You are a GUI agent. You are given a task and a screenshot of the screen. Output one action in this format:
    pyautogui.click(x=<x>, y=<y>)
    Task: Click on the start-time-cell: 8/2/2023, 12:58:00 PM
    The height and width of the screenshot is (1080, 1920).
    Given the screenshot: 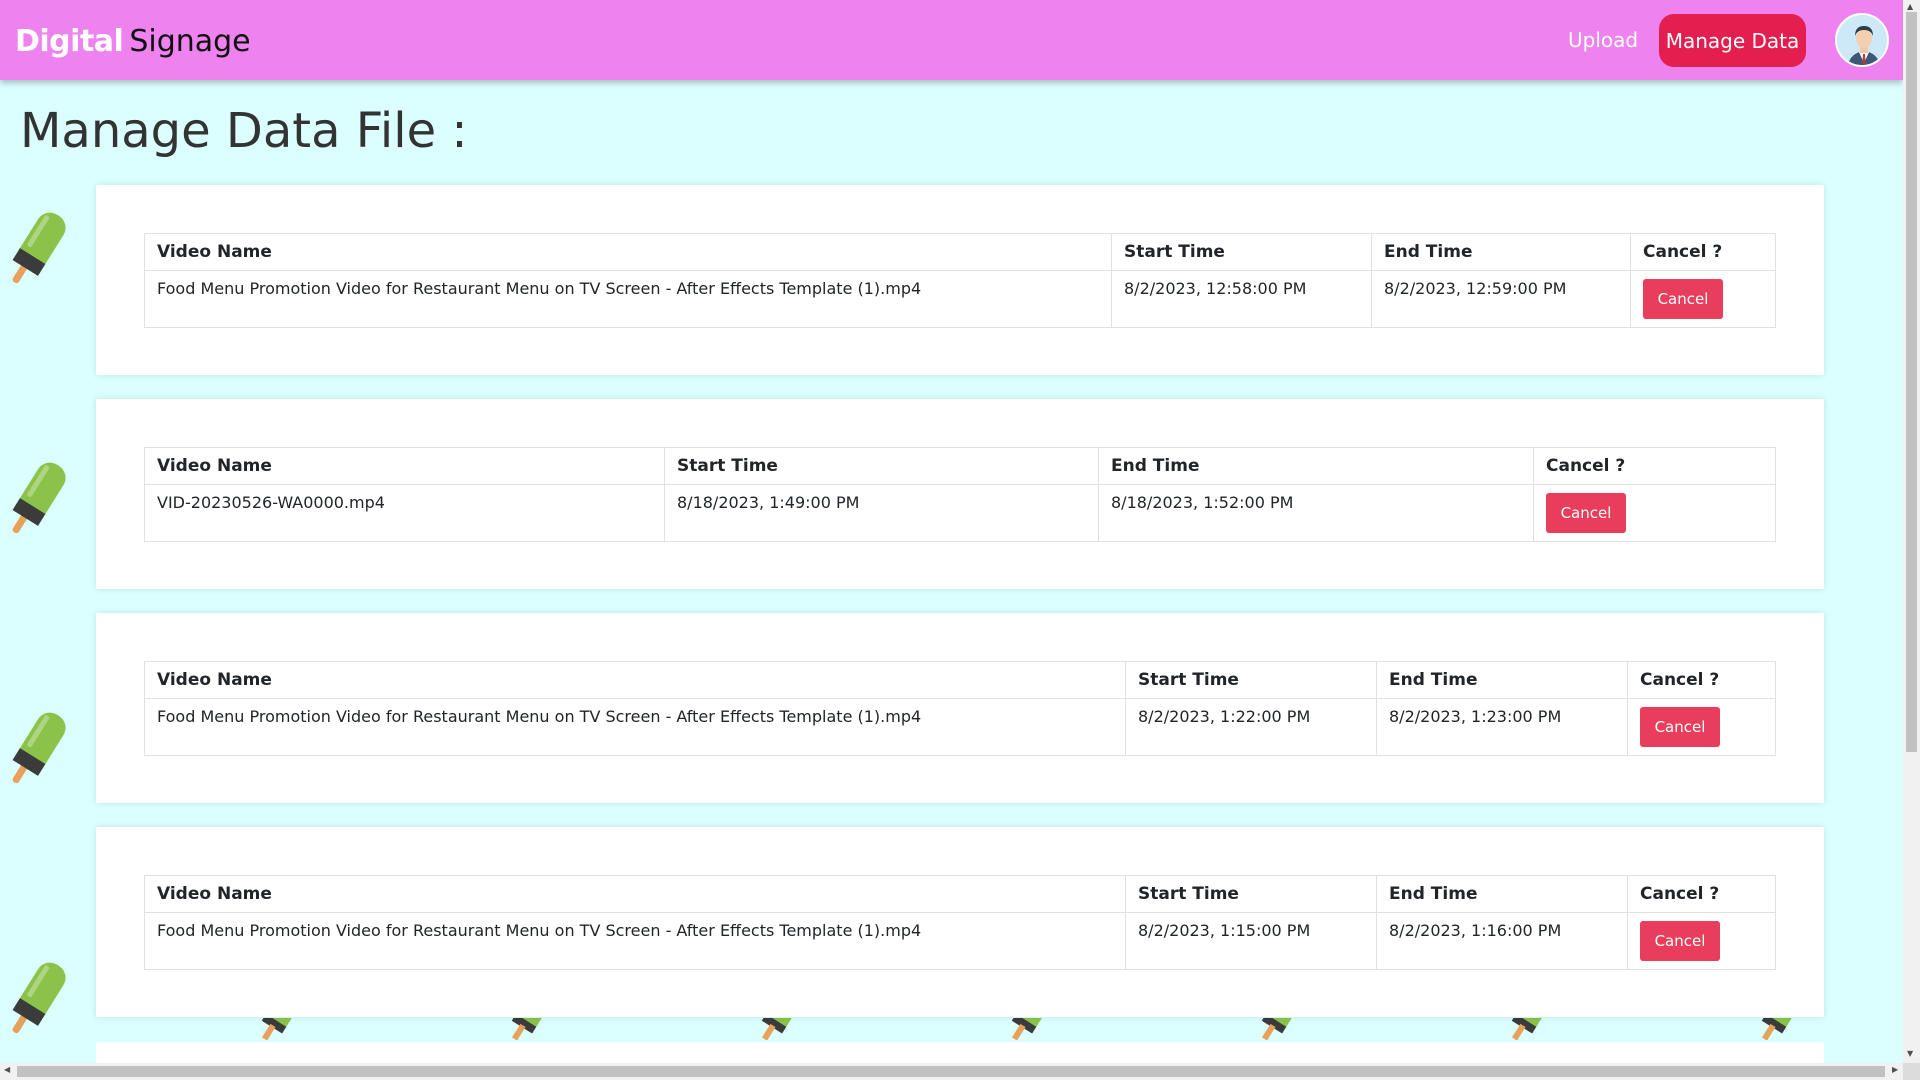 What is the action you would take?
    pyautogui.click(x=1241, y=299)
    